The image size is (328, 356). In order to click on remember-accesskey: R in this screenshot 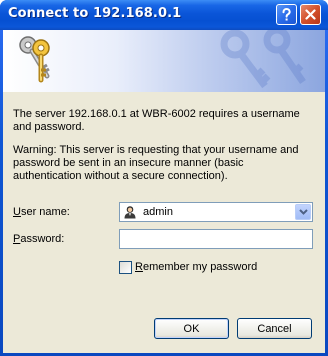, I will do `click(139, 267)`.